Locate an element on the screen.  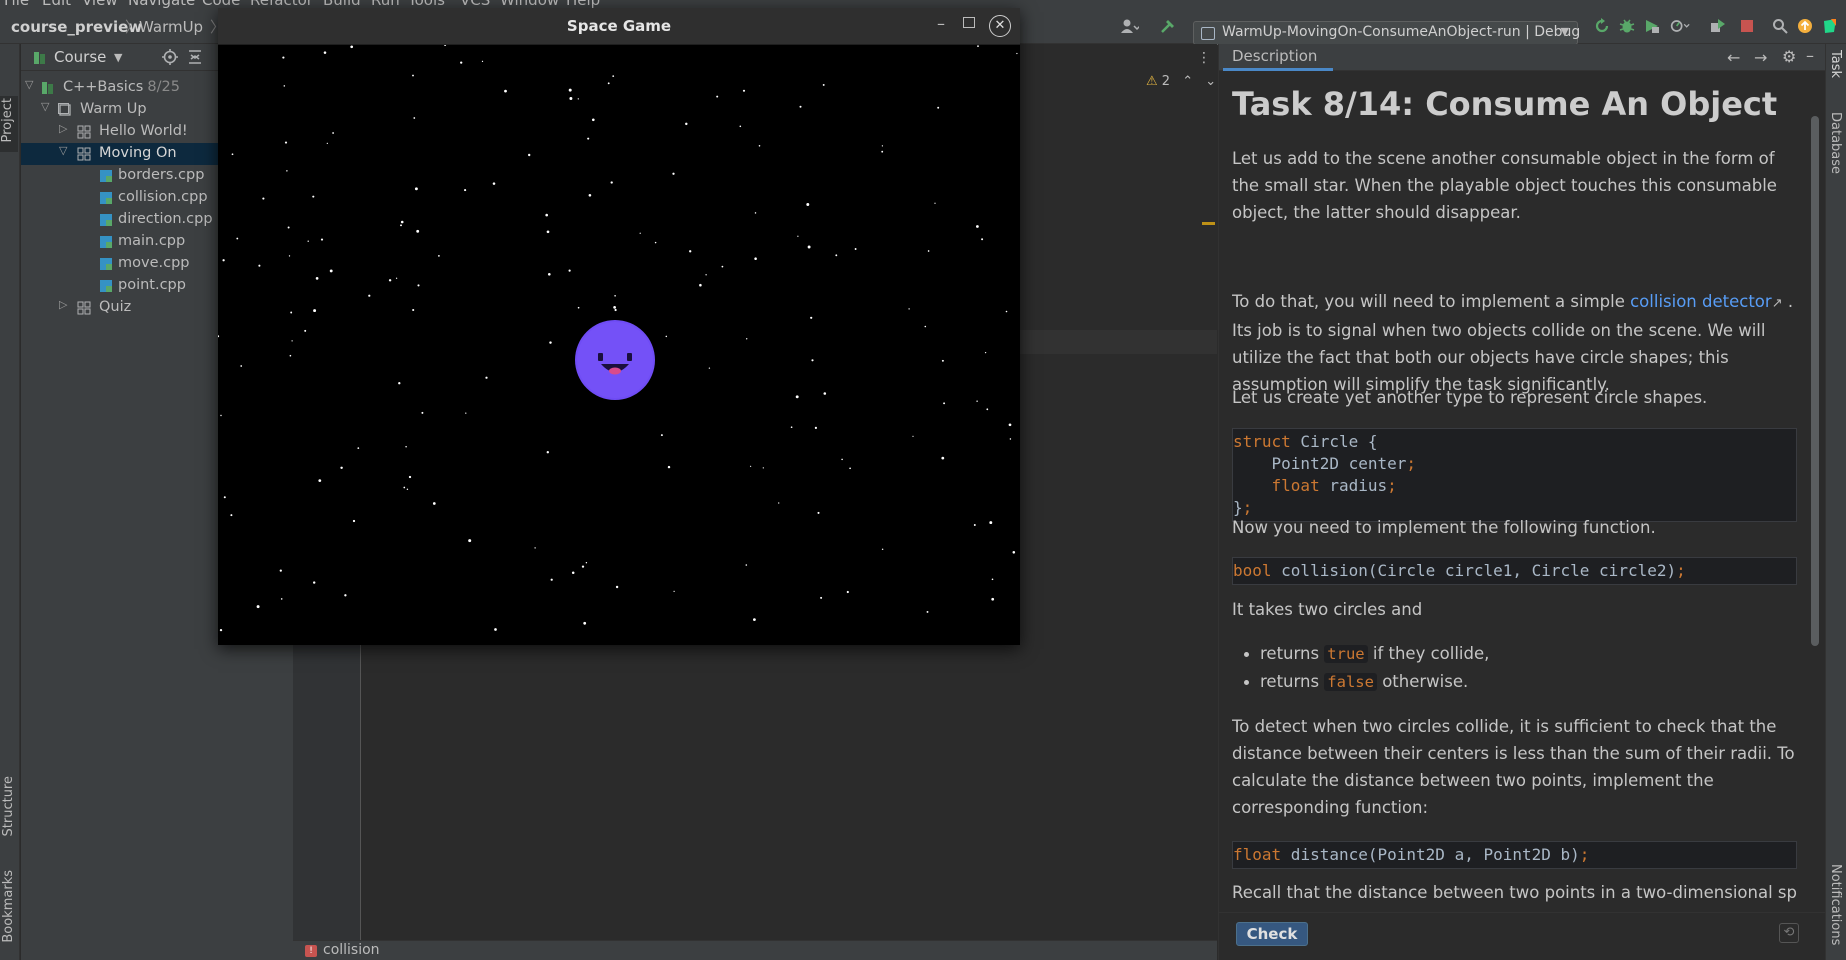
breadcrumb-child: WarmUp is located at coordinates (171, 27).